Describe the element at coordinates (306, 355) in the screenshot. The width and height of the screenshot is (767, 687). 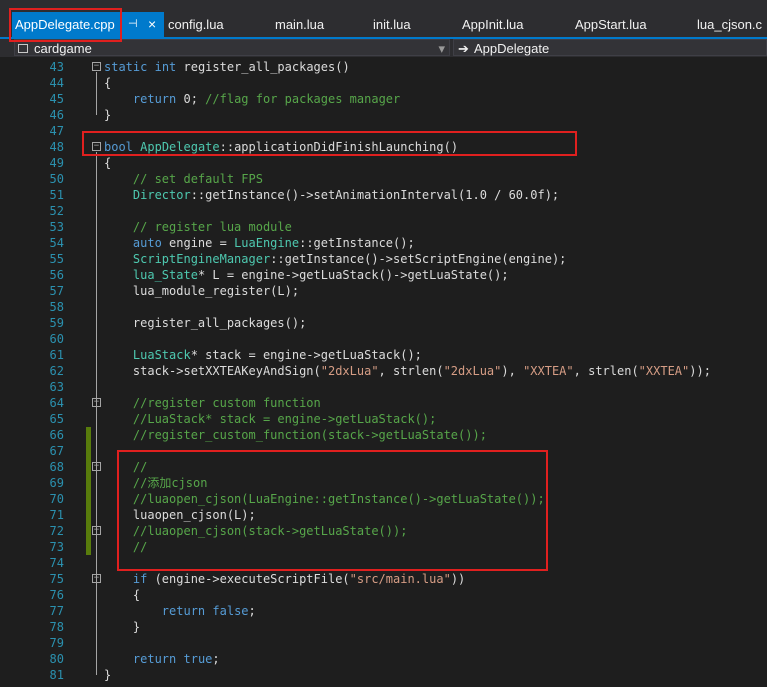
I see `code-token: * stack = engine->getLuaStack();` at that location.